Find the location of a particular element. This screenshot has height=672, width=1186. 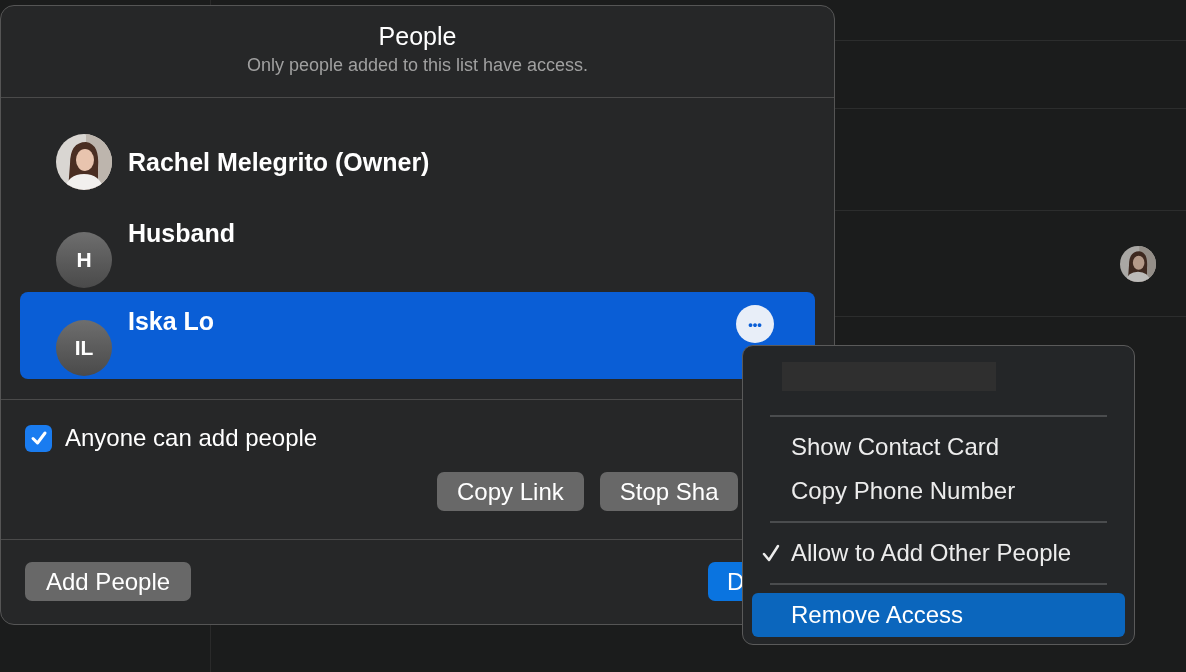

list-row: H Husband is located at coordinates (417, 248).